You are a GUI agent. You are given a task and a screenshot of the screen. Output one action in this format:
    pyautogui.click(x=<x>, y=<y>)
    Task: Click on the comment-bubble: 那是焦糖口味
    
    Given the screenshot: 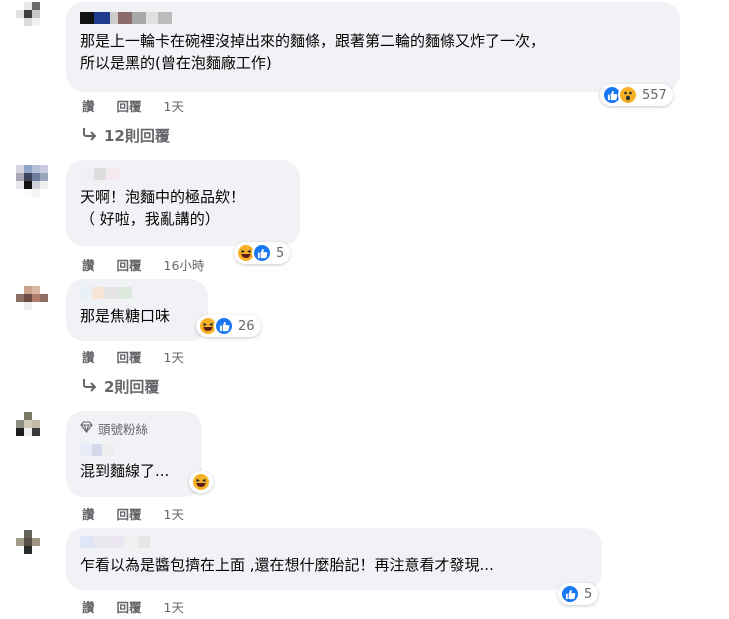 What is the action you would take?
    pyautogui.click(x=137, y=310)
    